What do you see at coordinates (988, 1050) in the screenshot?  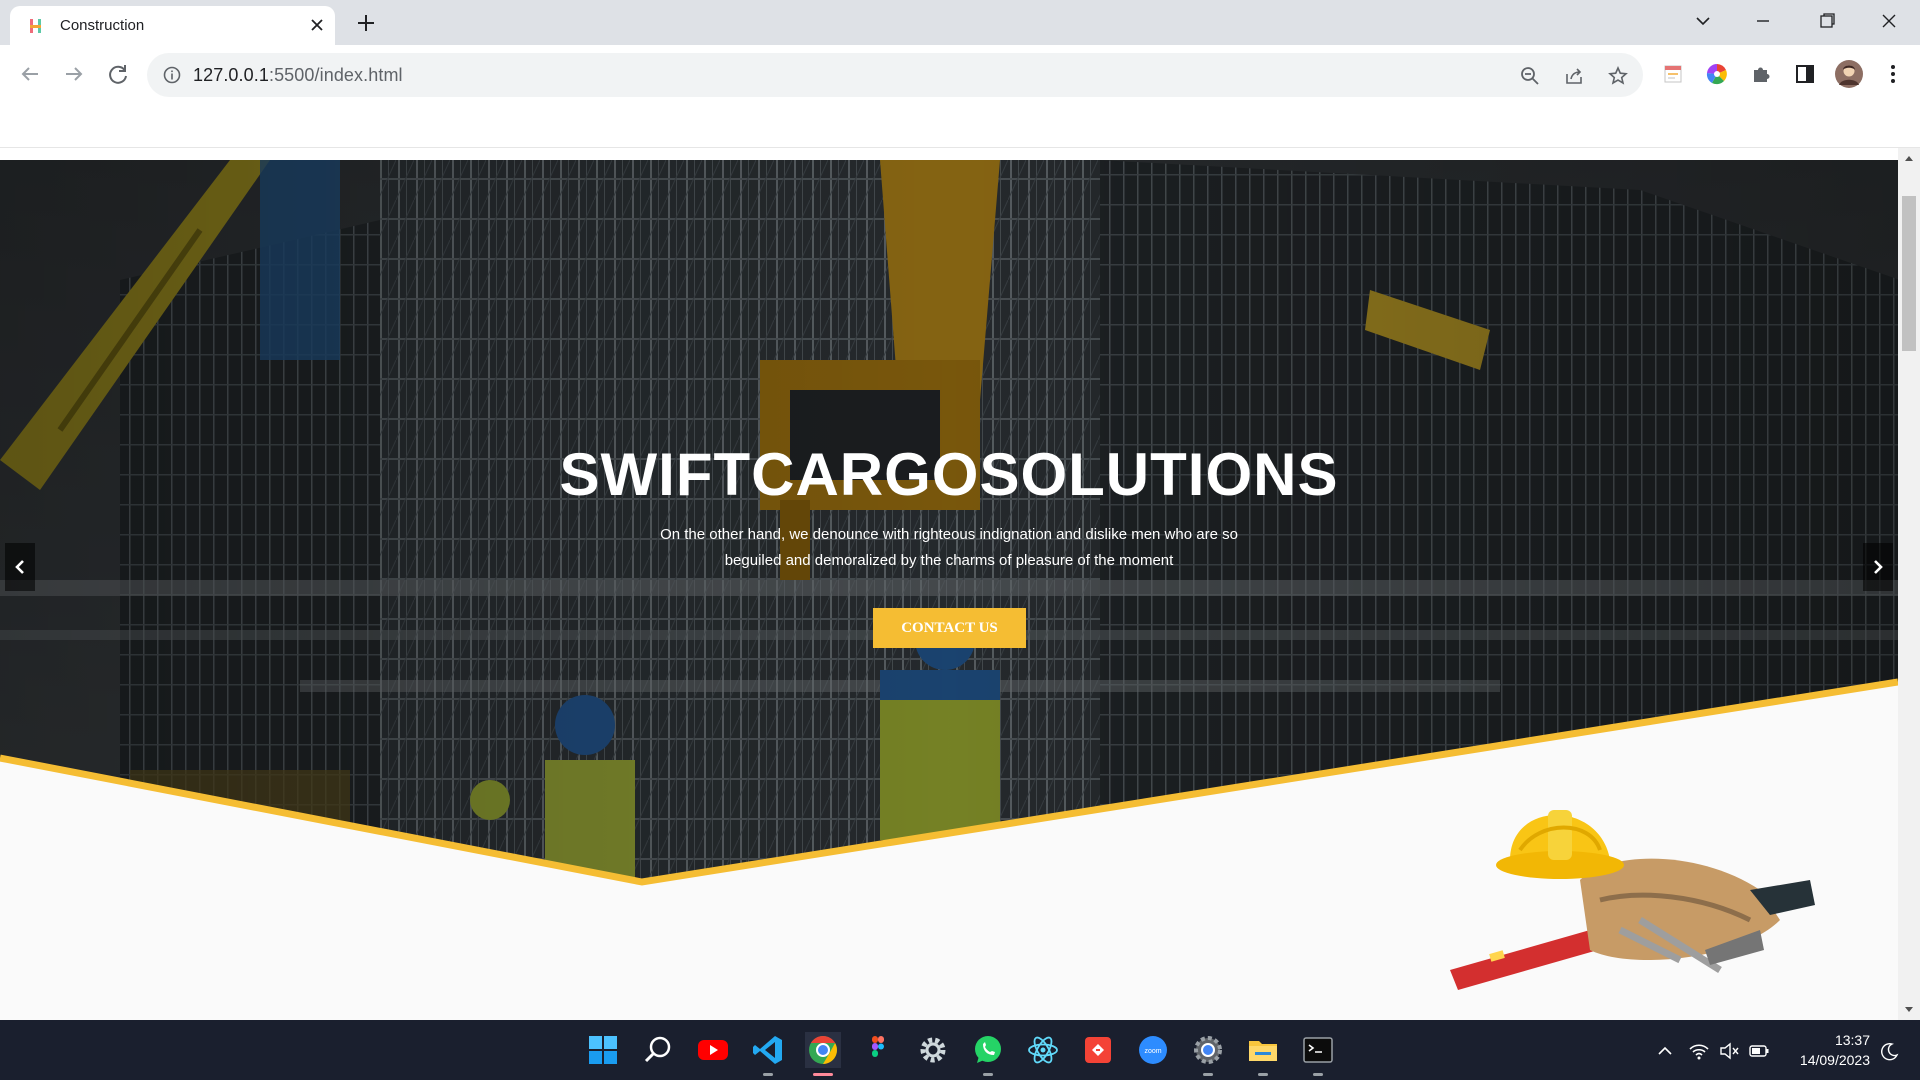 I see `whatsapp-icon` at bounding box center [988, 1050].